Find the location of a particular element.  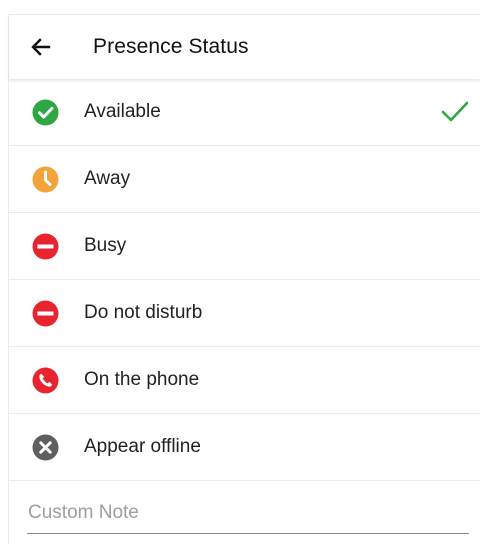

selected-check-icon is located at coordinates (455, 111).